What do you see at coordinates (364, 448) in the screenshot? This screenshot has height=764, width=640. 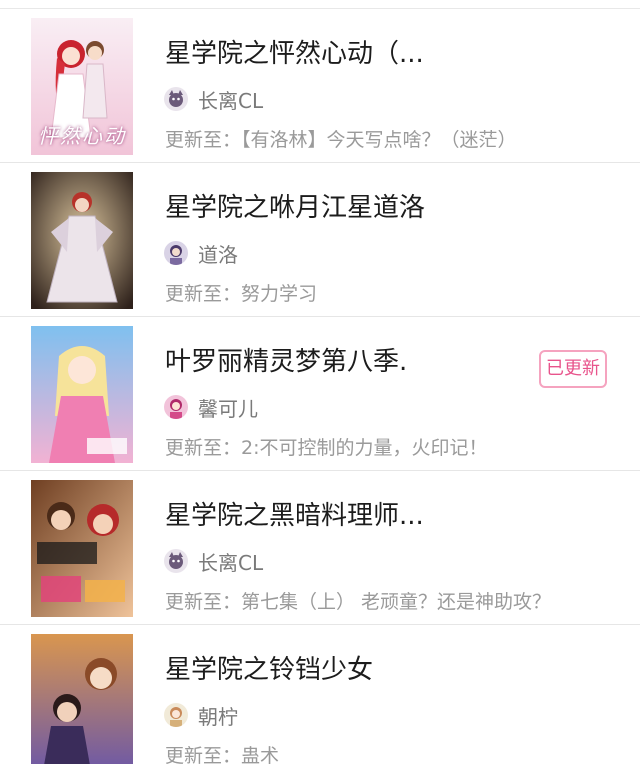 I see `update-text: 2:不可控制的力量，火印记！` at bounding box center [364, 448].